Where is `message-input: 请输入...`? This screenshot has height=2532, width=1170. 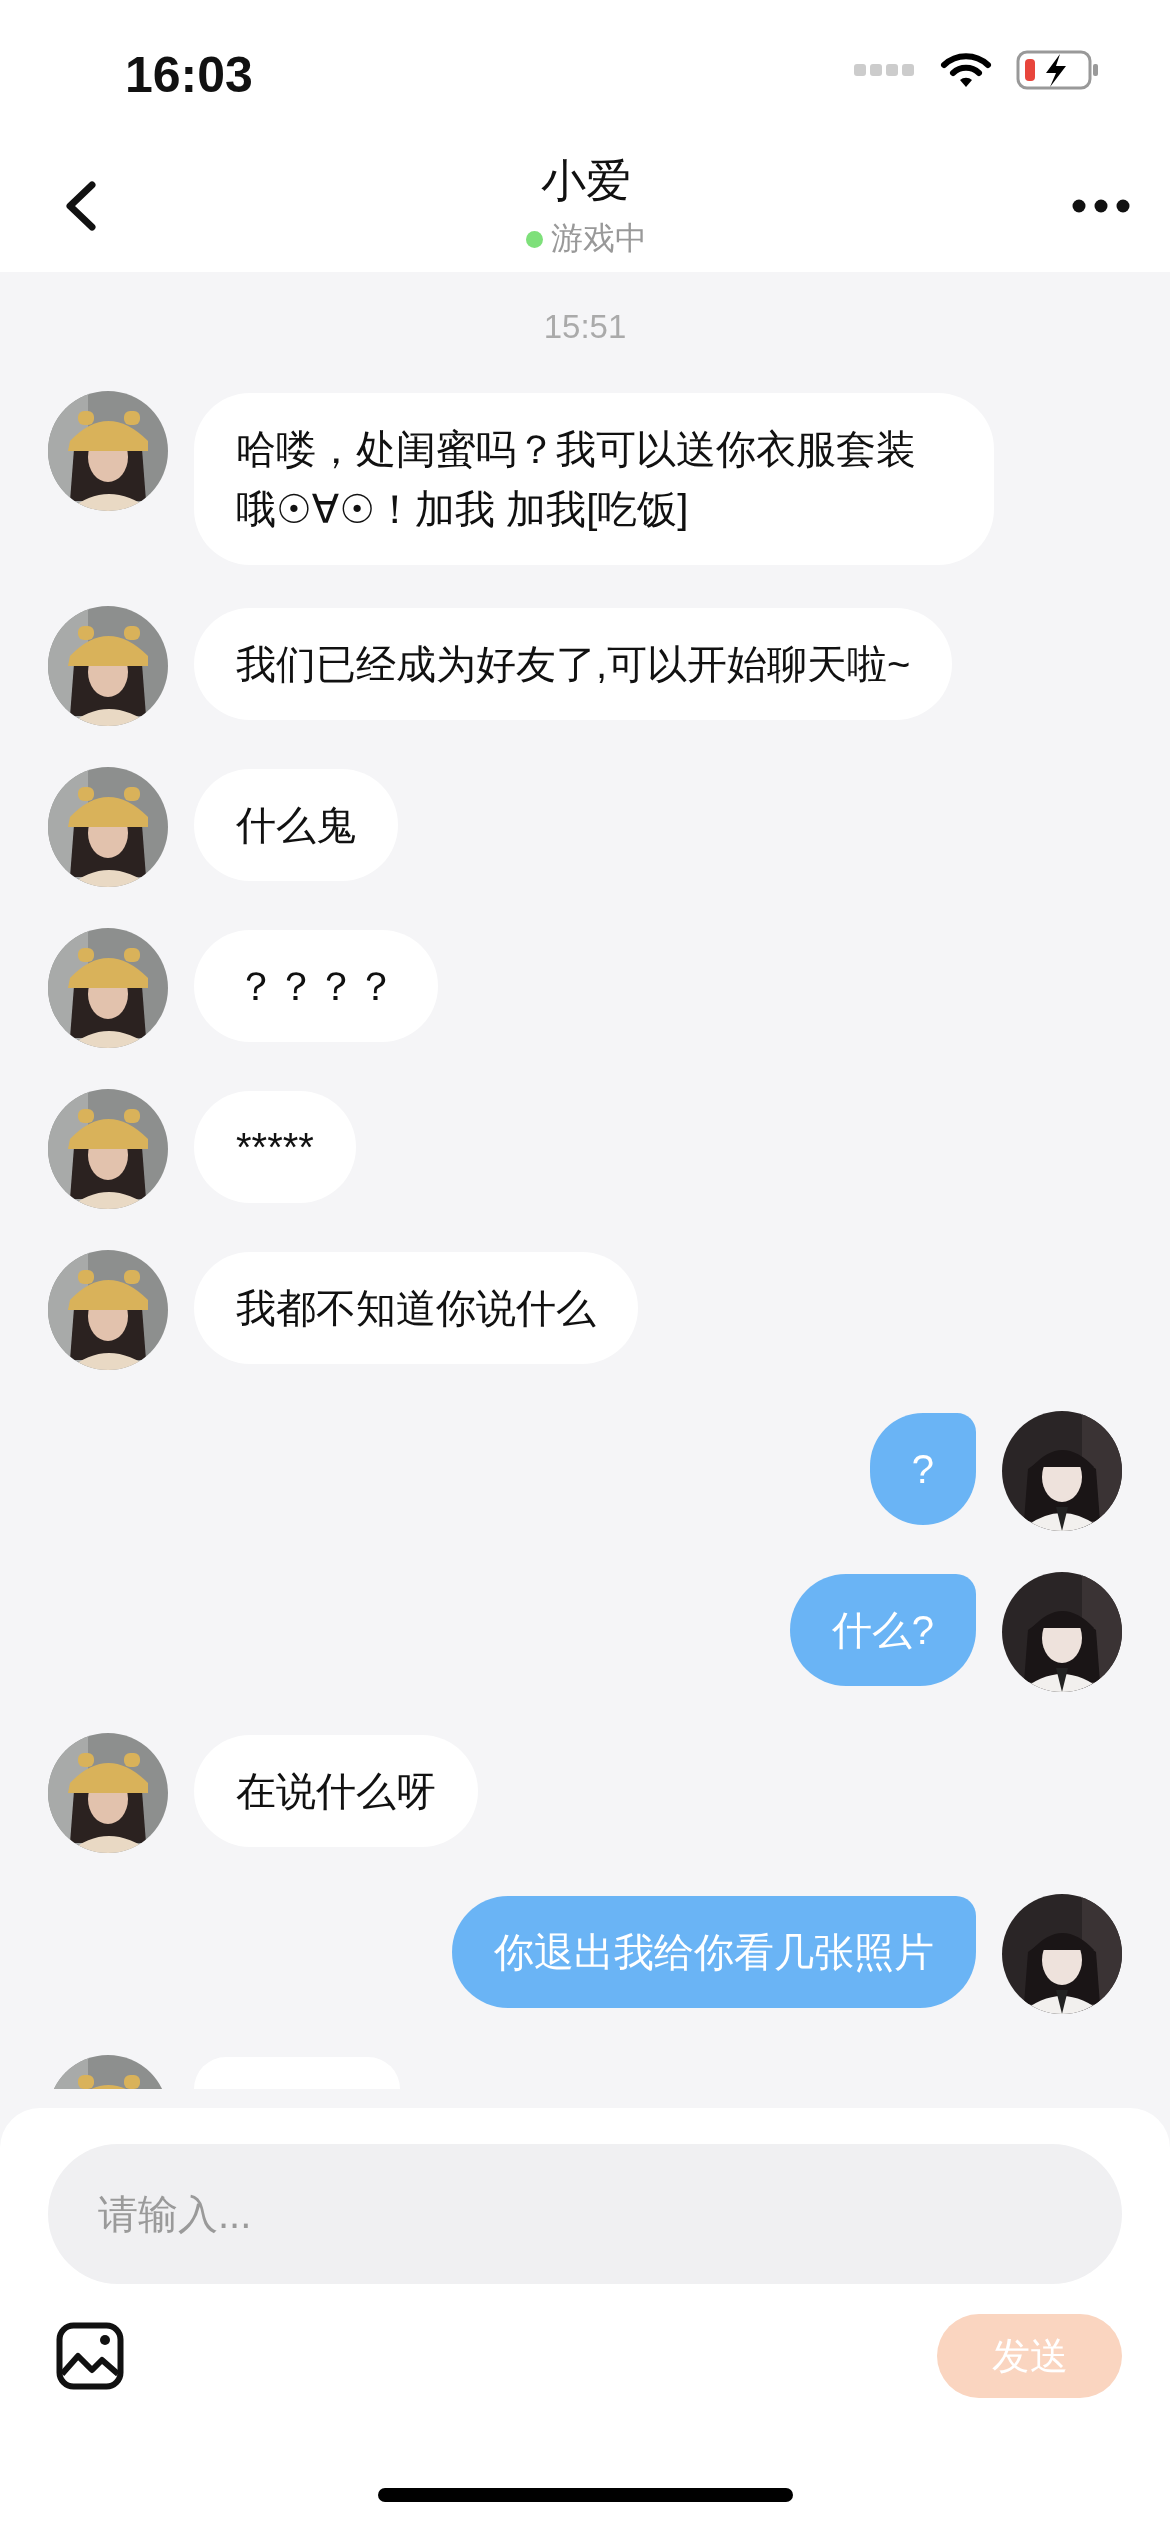
message-input: 请输入... is located at coordinates (585, 2214).